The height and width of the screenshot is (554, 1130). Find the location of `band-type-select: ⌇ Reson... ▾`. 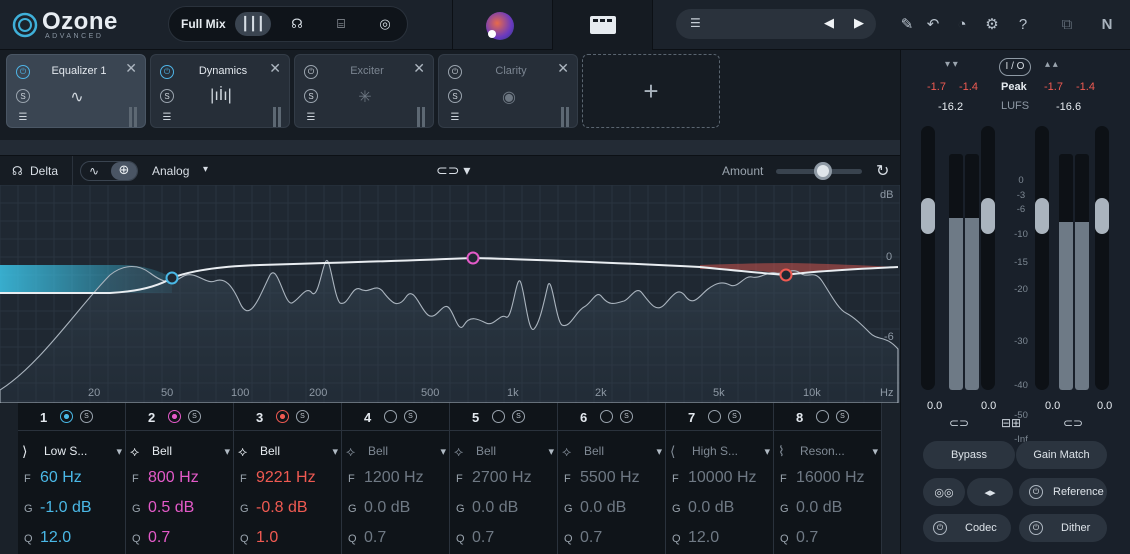

band-type-select: ⌇ Reson... ▾ is located at coordinates (828, 451).